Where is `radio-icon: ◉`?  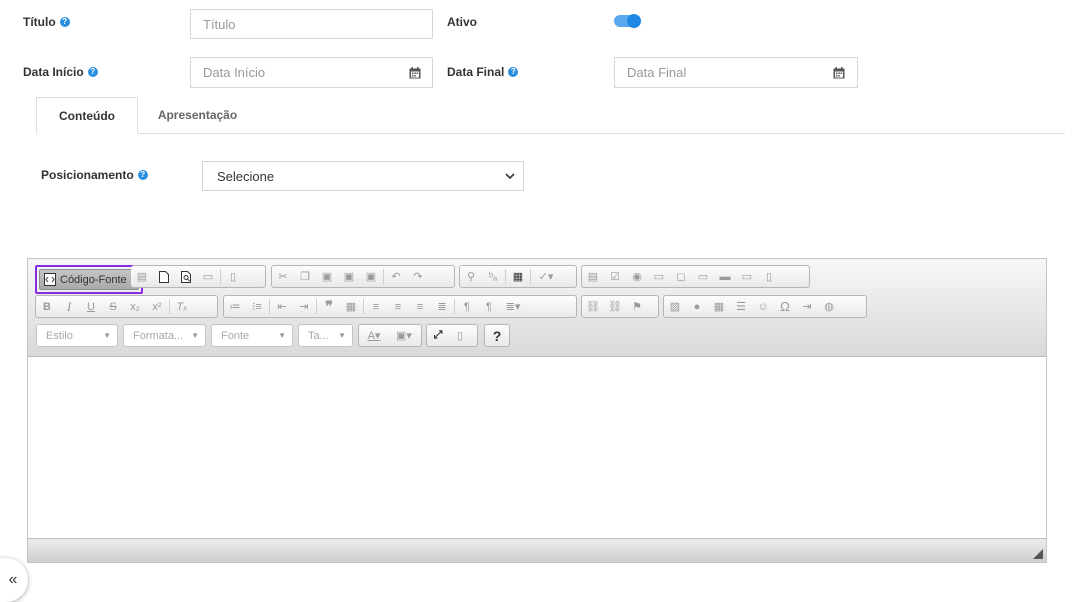 radio-icon: ◉ is located at coordinates (637, 276).